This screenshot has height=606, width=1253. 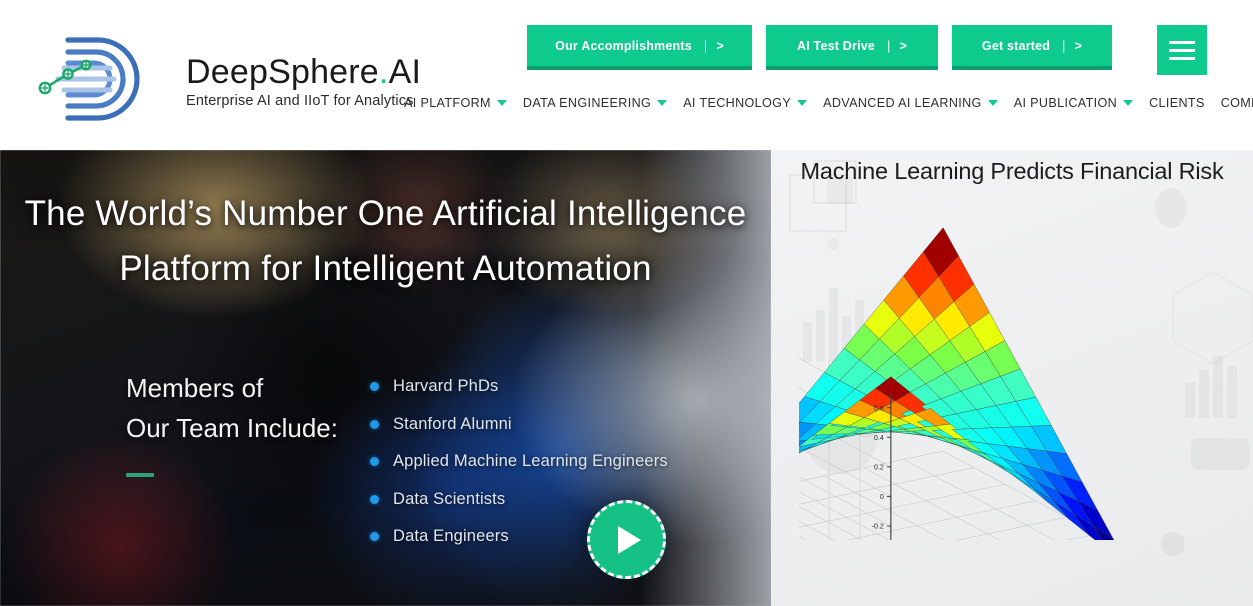 I want to click on team-heading-line-2: Our Team Include:, so click(x=232, y=428).